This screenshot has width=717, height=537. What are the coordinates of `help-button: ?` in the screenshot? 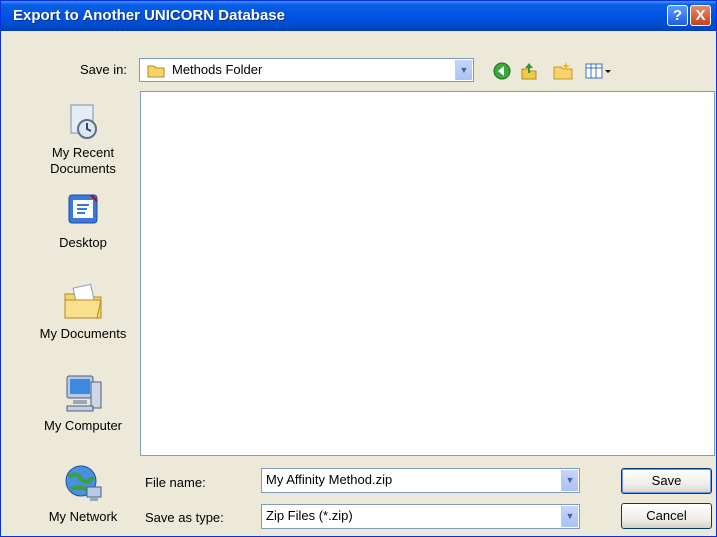 It's located at (677, 15).